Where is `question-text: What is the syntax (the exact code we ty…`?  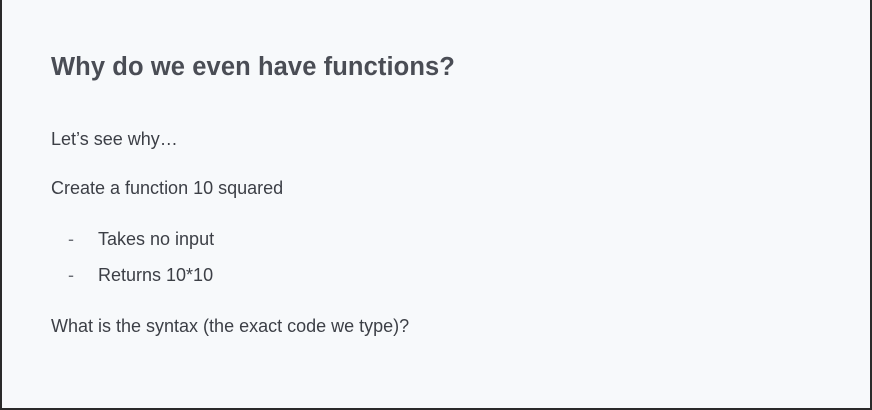
question-text: What is the syntax (the exact code we ty… is located at coordinates (230, 326).